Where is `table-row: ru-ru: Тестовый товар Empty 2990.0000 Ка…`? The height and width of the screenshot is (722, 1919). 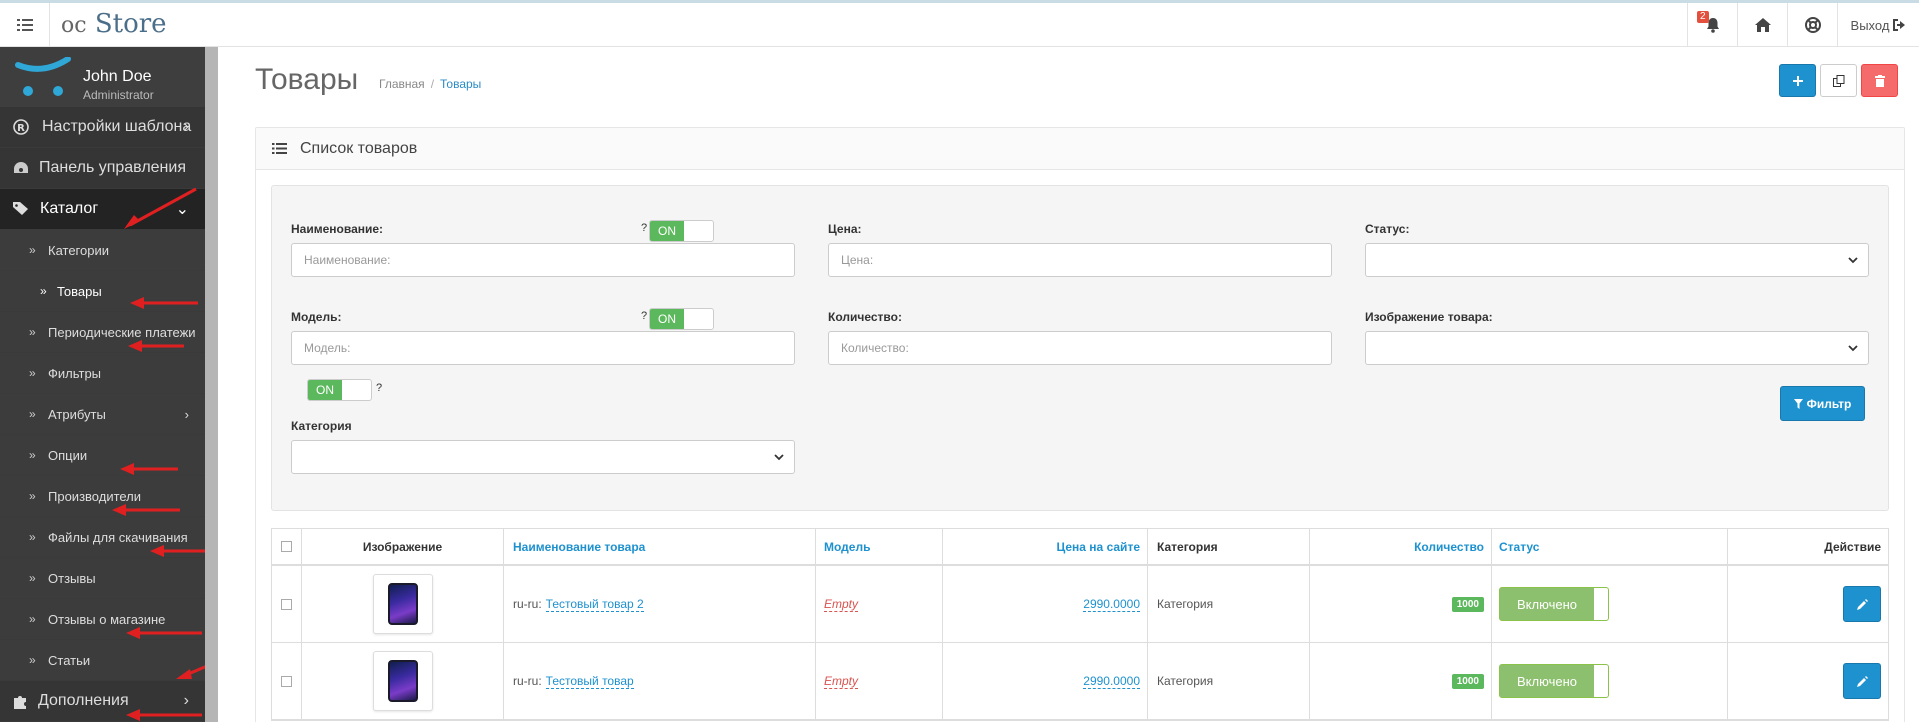
table-row: ru-ru: Тестовый товар Empty 2990.0000 Ка… is located at coordinates (1080, 681).